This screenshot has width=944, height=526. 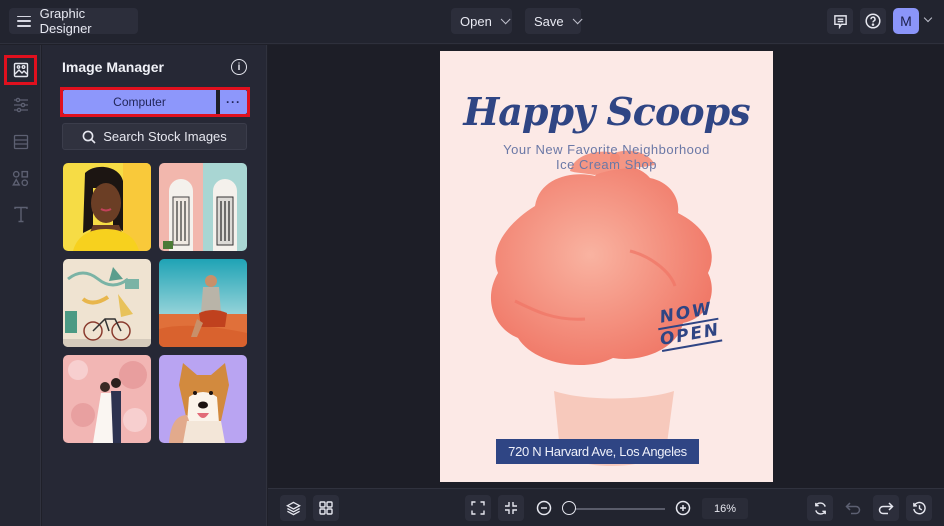 What do you see at coordinates (606, 149) in the screenshot?
I see `subtitle-line-1: Your New Favorite Neighborhood` at bounding box center [606, 149].